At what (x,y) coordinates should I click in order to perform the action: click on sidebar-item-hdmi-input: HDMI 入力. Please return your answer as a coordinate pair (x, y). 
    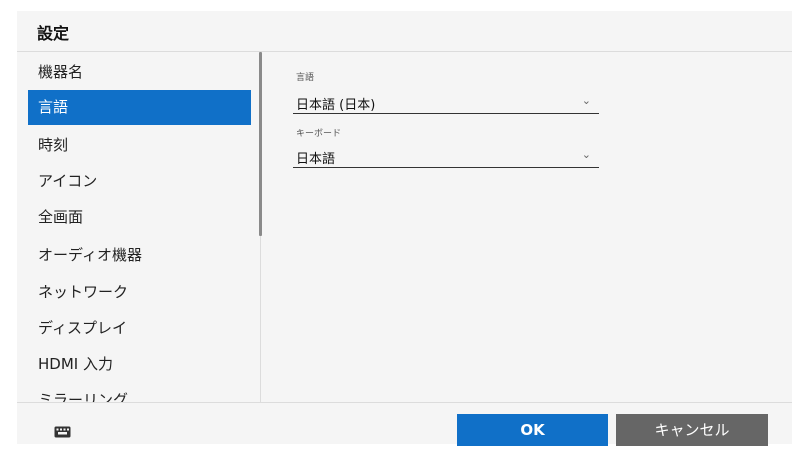
    Looking at the image, I should click on (139, 364).